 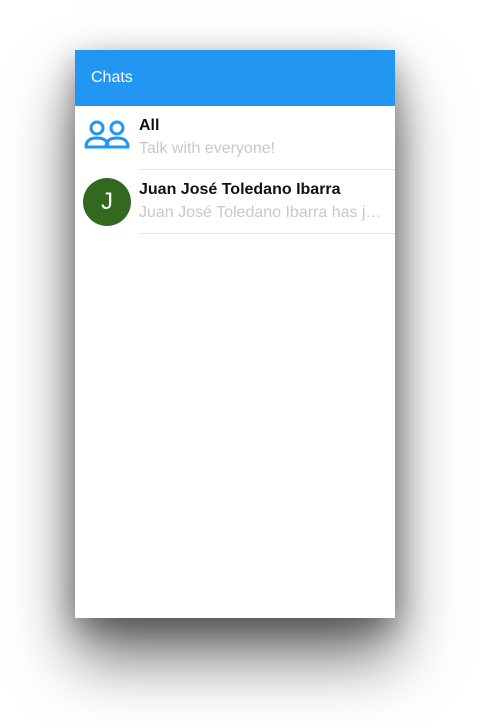 I want to click on app-bar: Chats, so click(x=235, y=78).